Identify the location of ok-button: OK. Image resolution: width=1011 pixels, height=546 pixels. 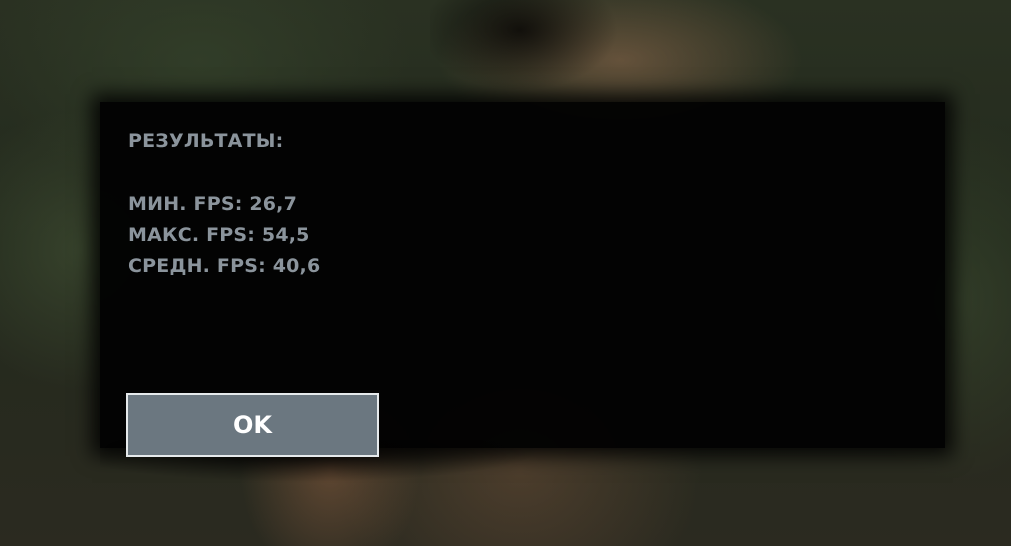
(252, 425).